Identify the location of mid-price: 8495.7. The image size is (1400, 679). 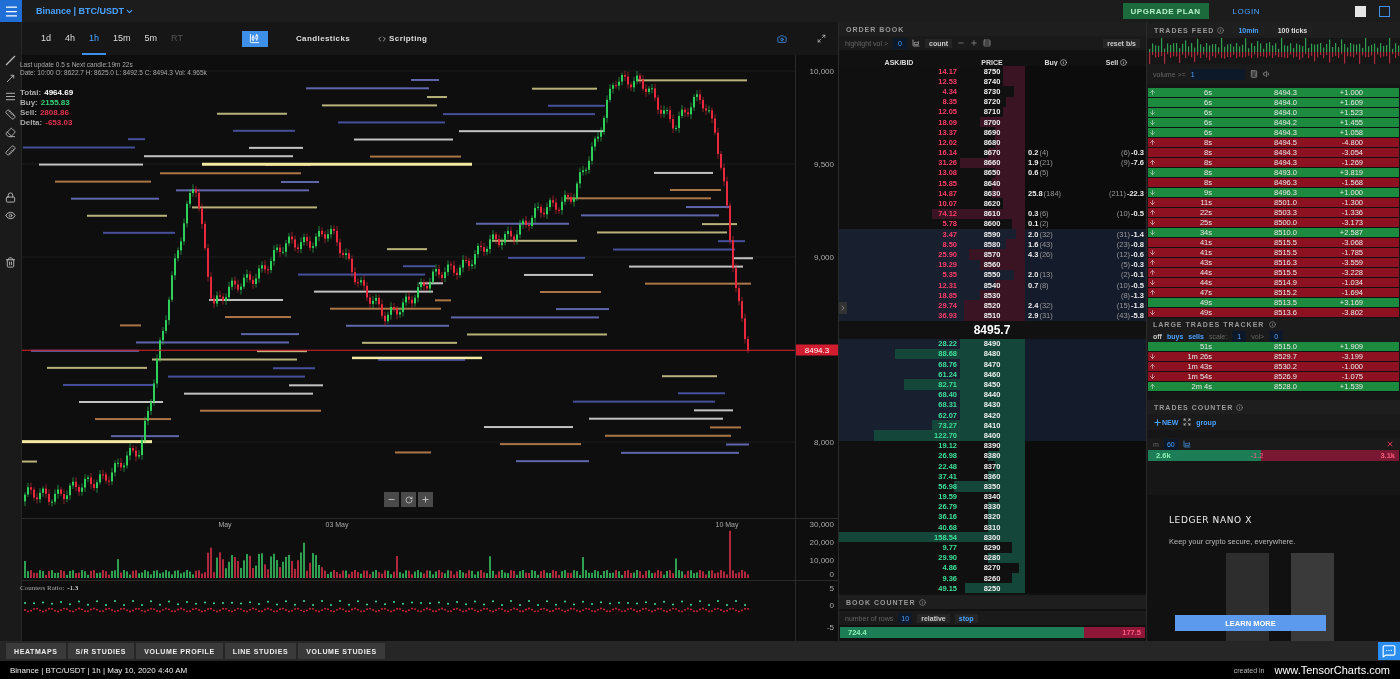
(992, 329).